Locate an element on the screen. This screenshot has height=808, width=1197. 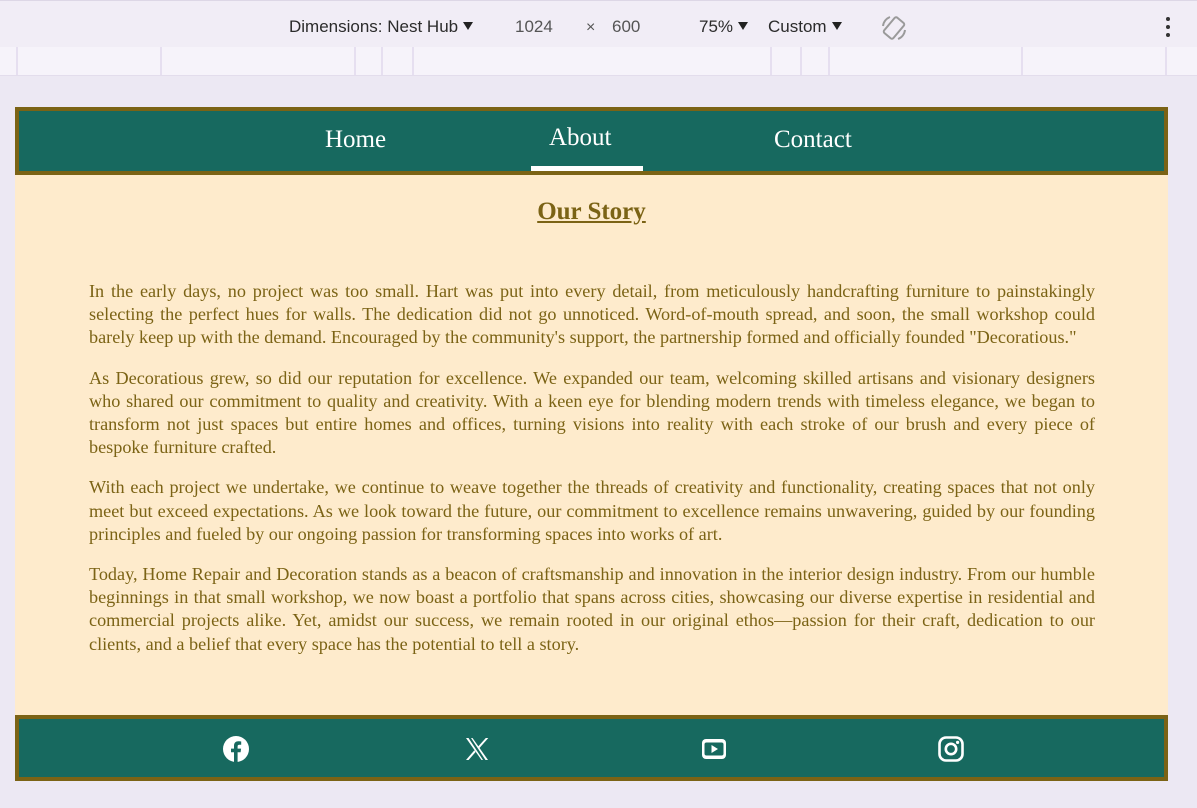
zoom-dropdown: 75% is located at coordinates (724, 27).